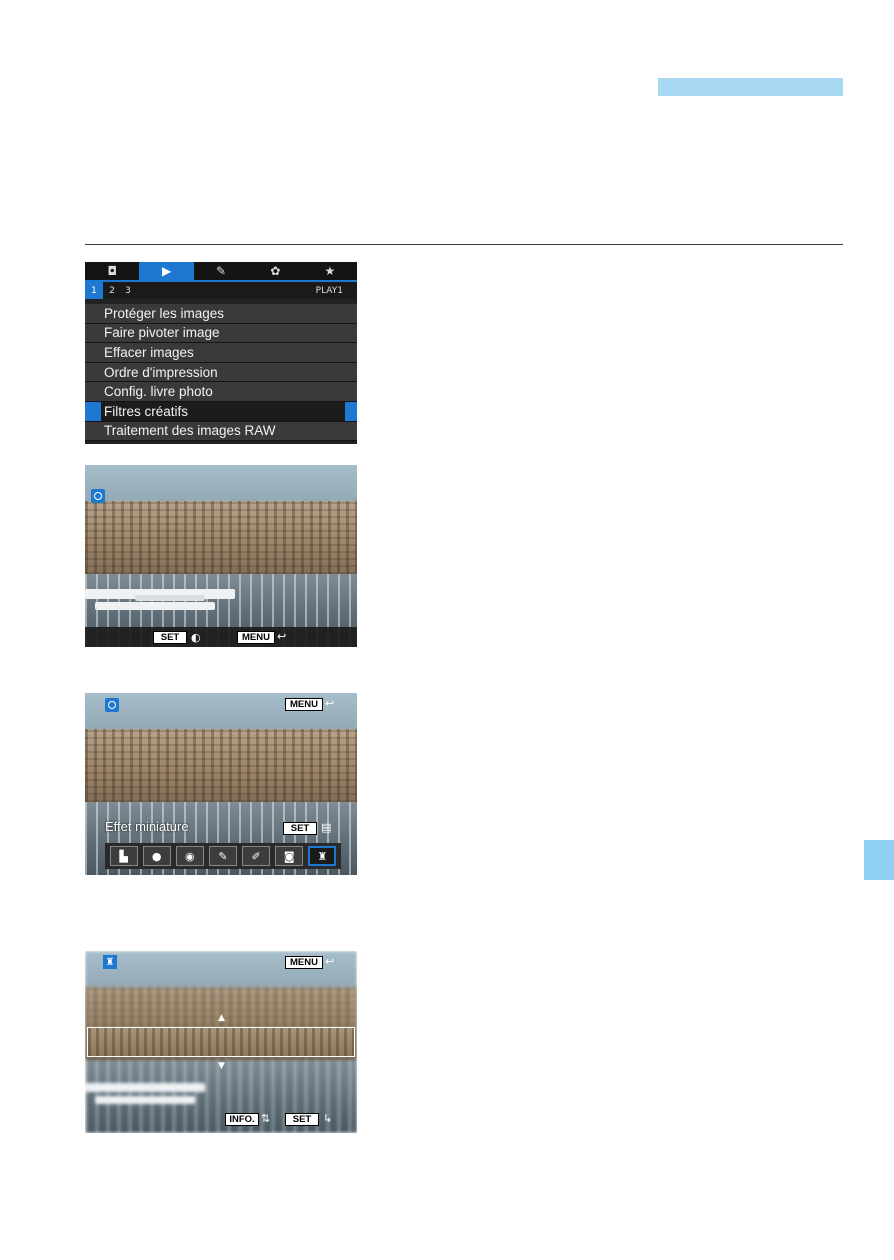  Describe the element at coordinates (221, 290) in the screenshot. I see `menu-page-bar: 1 2 3 PLAY1` at that location.